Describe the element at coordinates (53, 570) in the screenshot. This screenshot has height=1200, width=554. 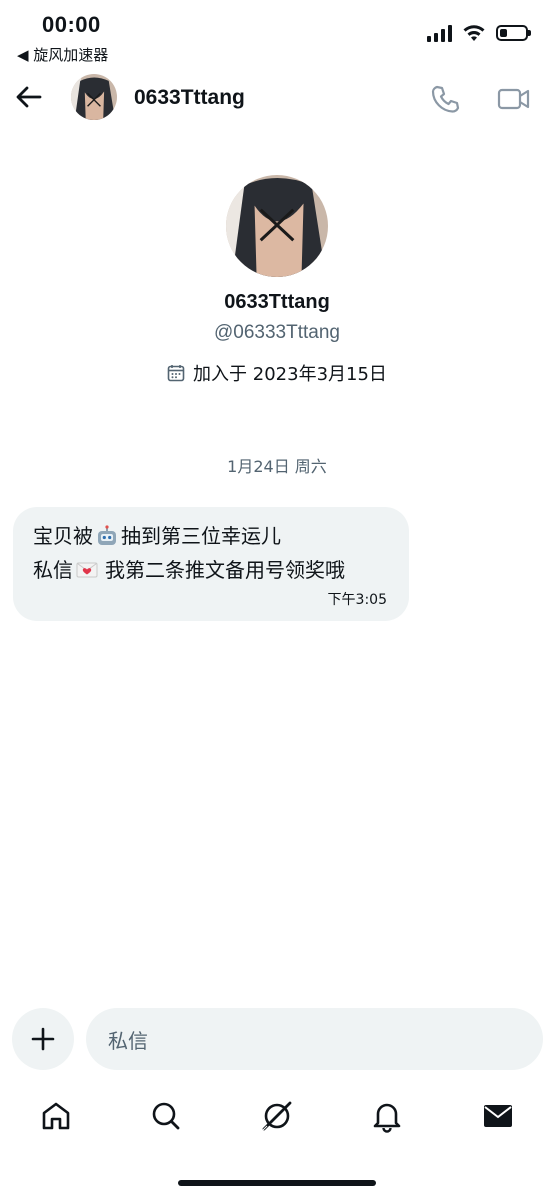
I see `message-text: 私信` at that location.